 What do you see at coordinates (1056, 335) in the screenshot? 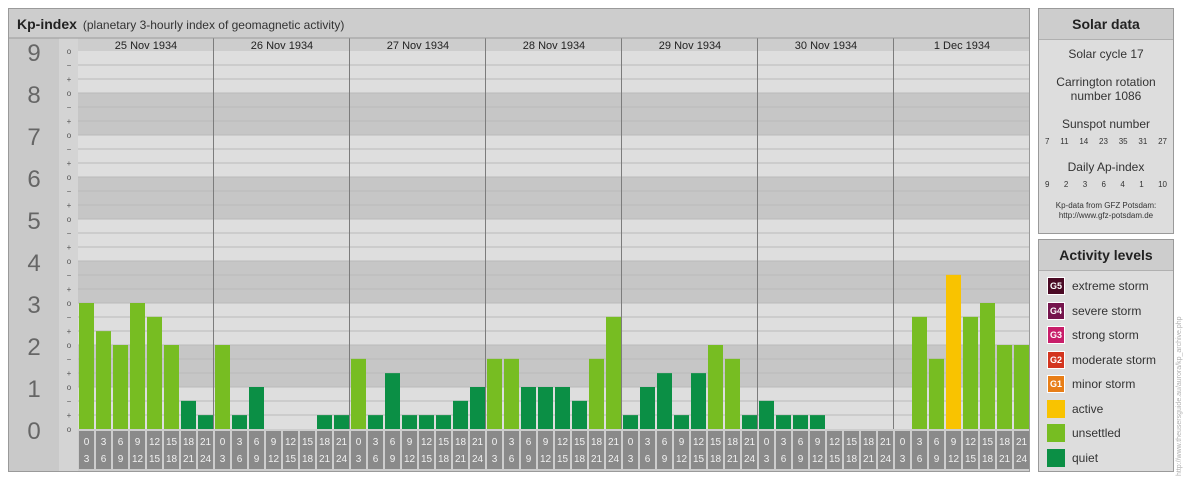
I see `activity-level-swatch: G3` at bounding box center [1056, 335].